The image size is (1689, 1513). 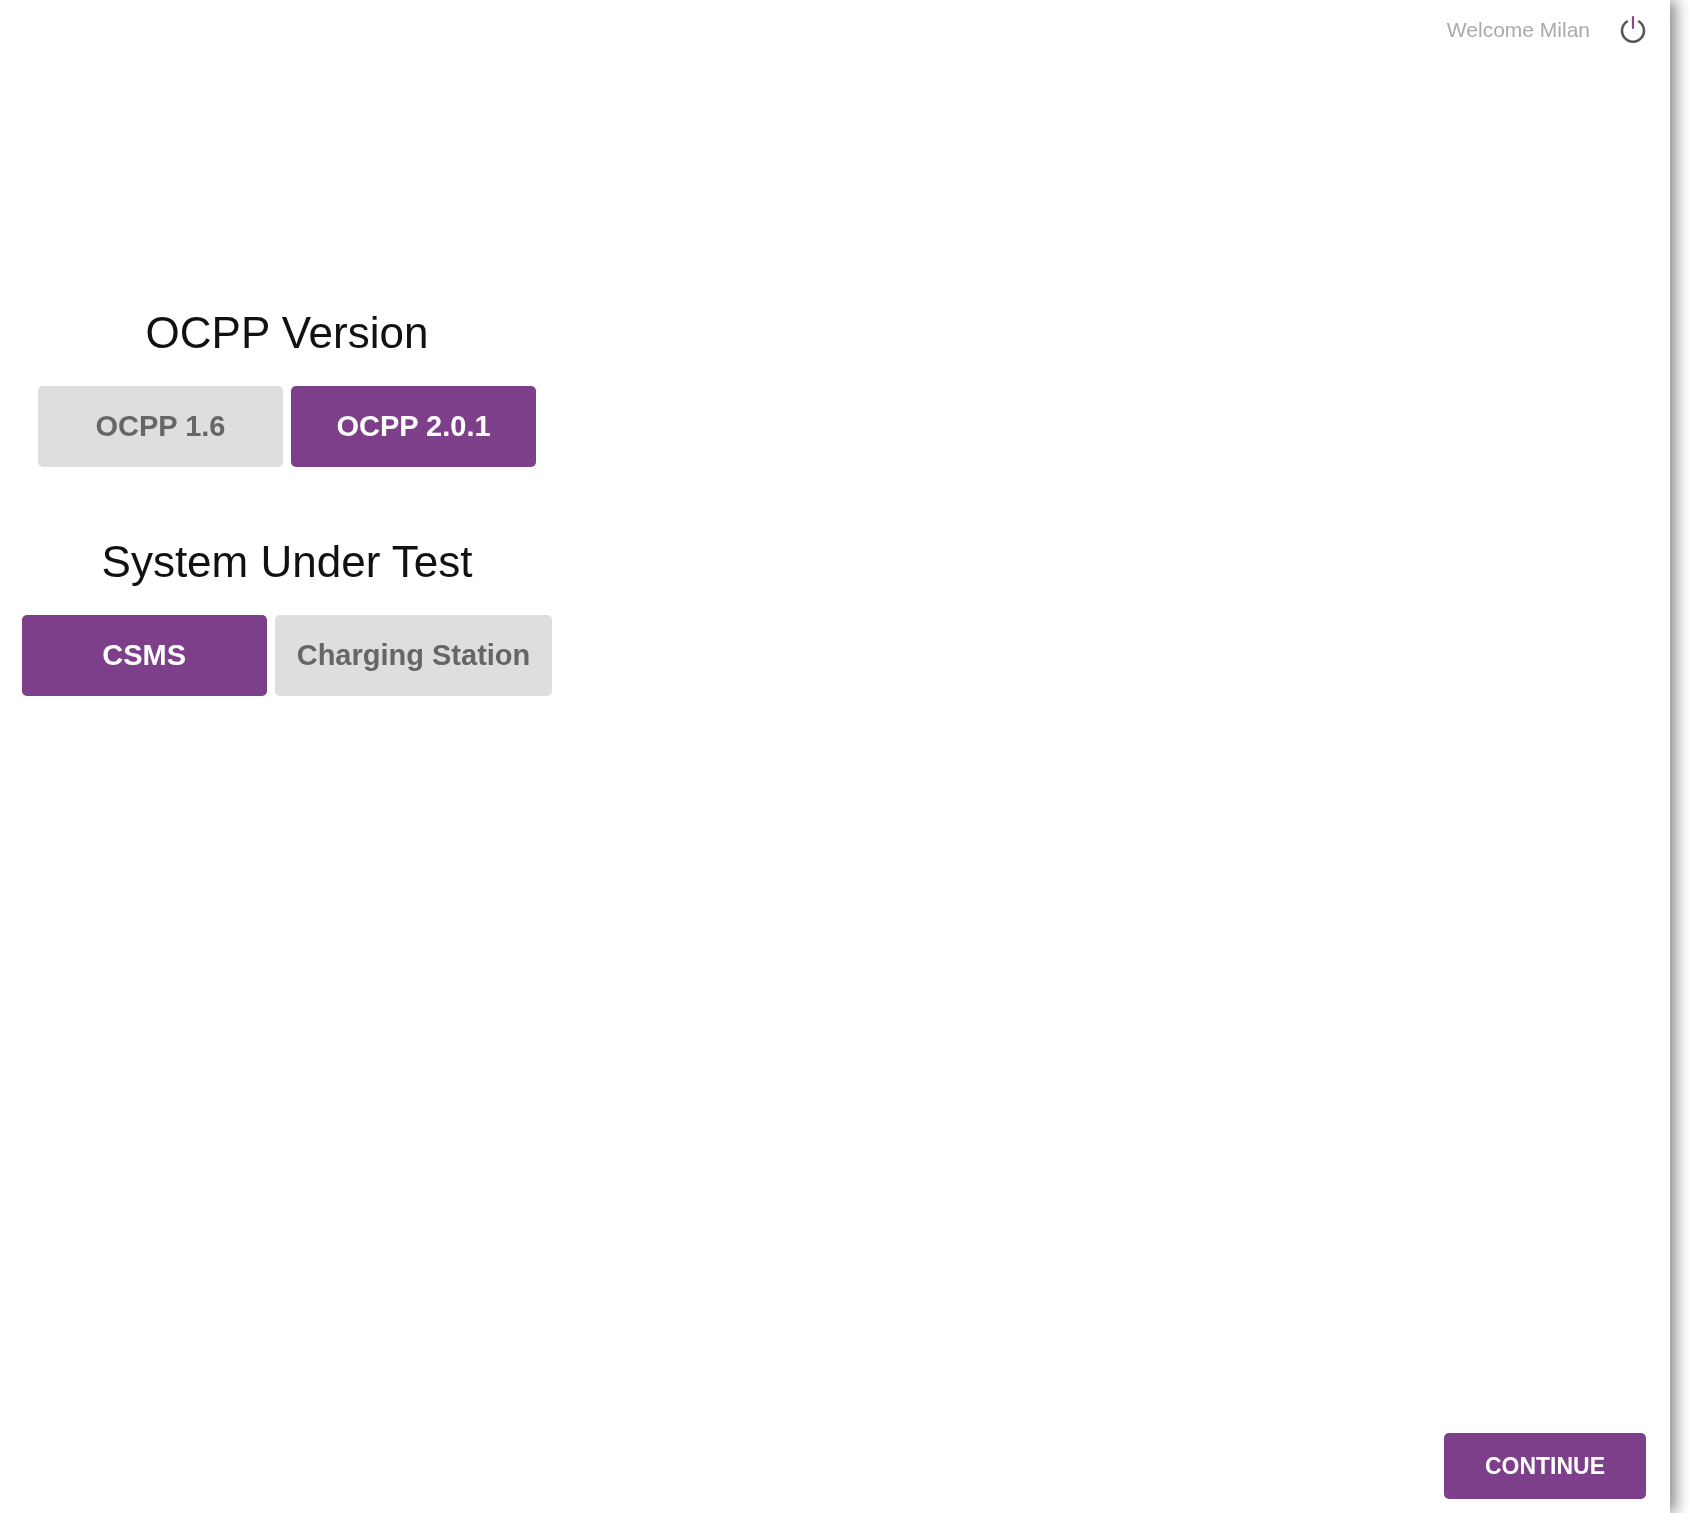 I want to click on continue-button: CONTINUE, so click(x=1545, y=1466).